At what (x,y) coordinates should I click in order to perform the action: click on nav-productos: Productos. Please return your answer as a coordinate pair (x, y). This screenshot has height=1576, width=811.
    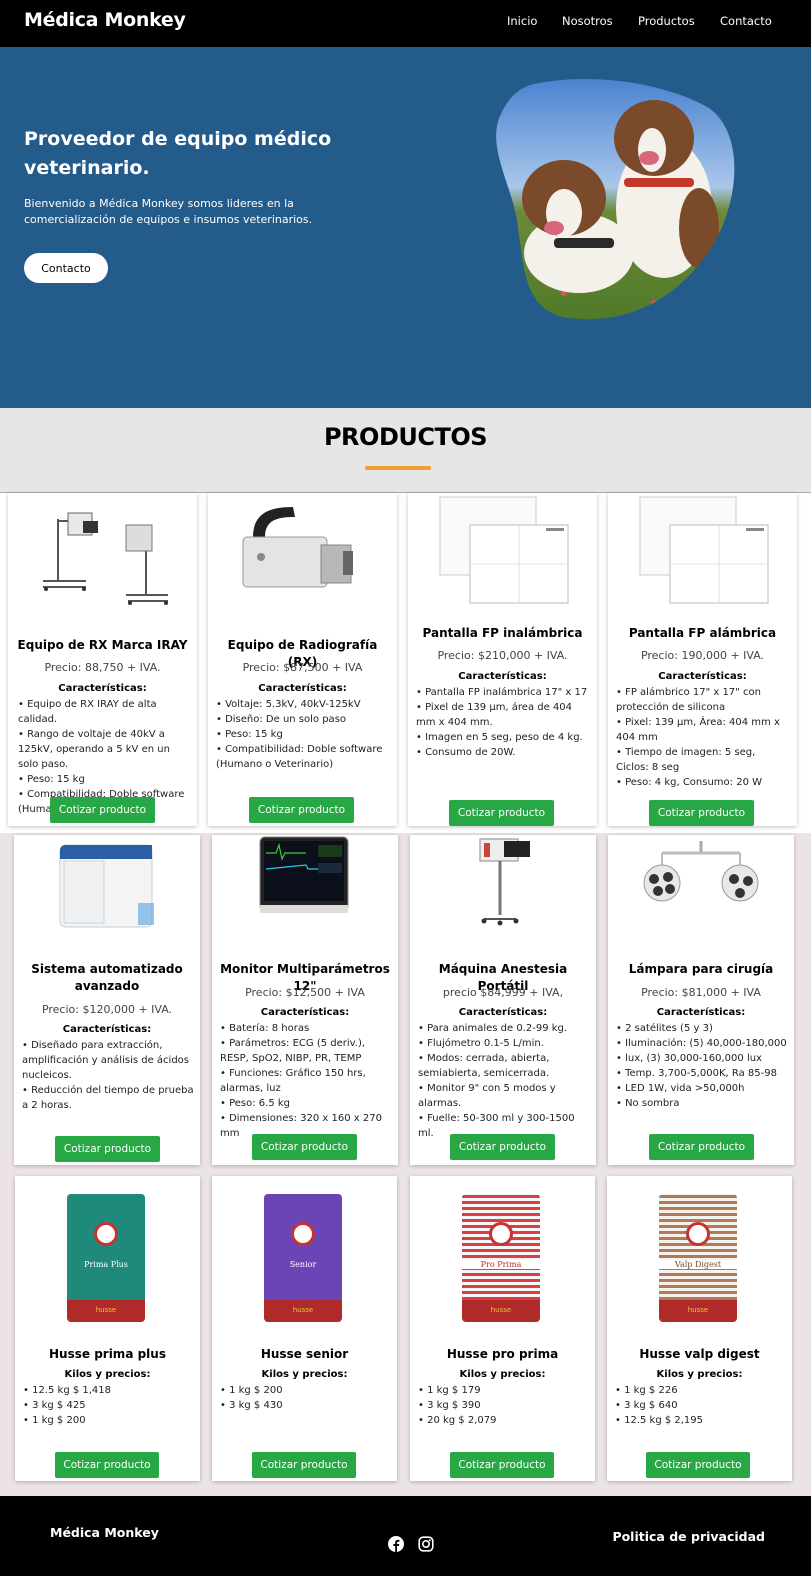
    Looking at the image, I should click on (666, 21).